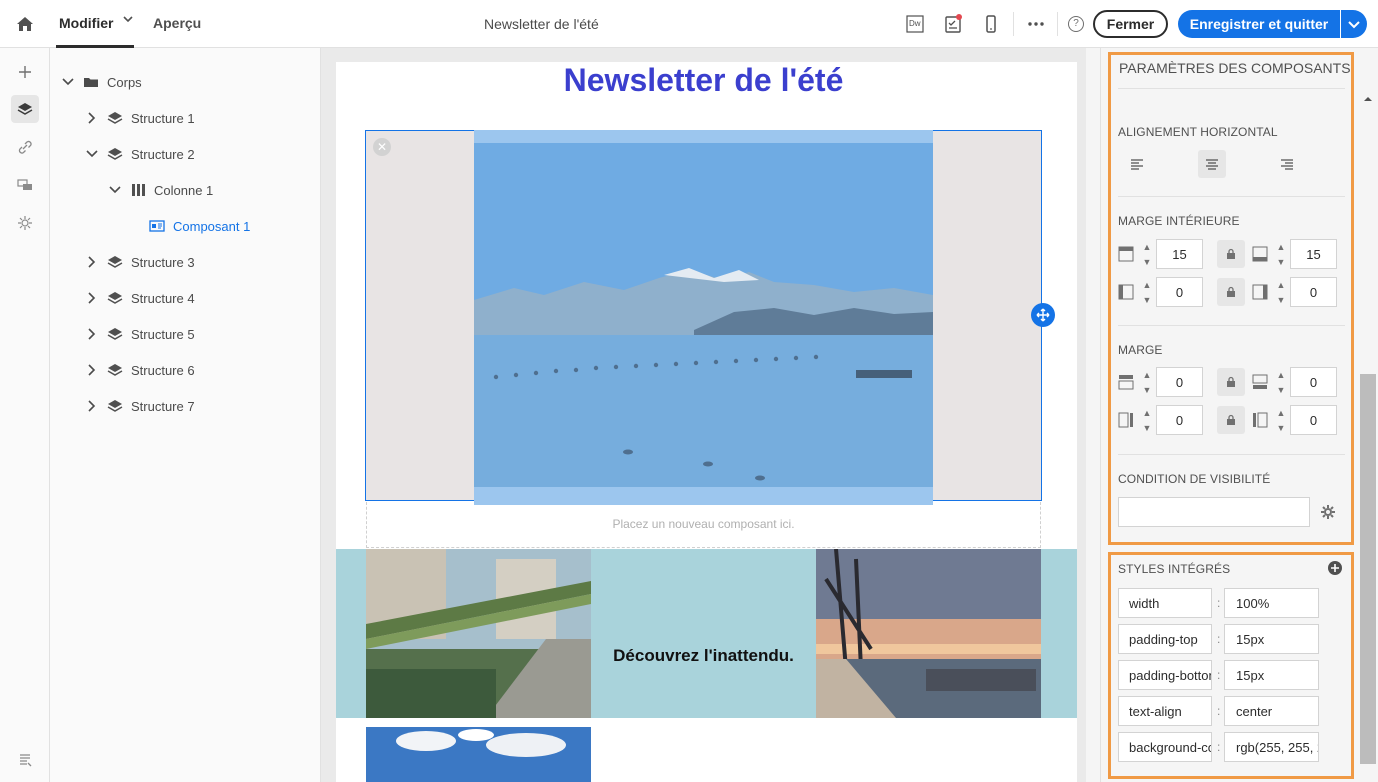 This screenshot has height=782, width=1378. Describe the element at coordinates (140, 298) in the screenshot. I see `tree-item-structure-4: Structure 4` at that location.